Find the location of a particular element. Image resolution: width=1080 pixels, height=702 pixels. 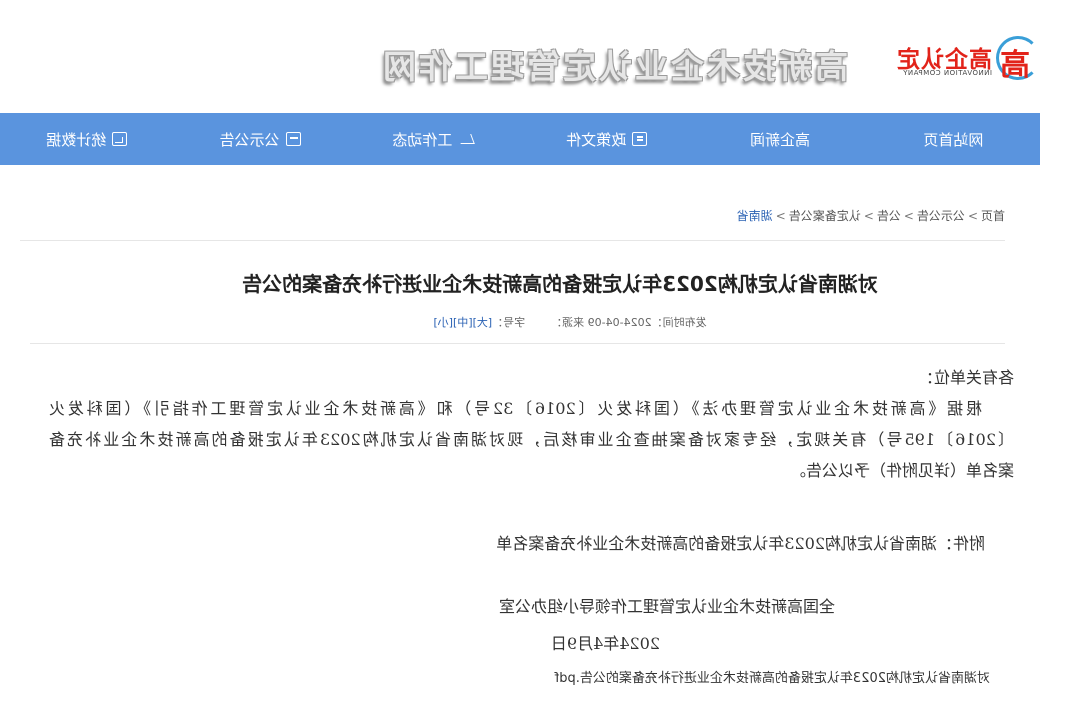

site-logo: 高 高企认定 INNOVATION COMPANY is located at coordinates (960, 62).